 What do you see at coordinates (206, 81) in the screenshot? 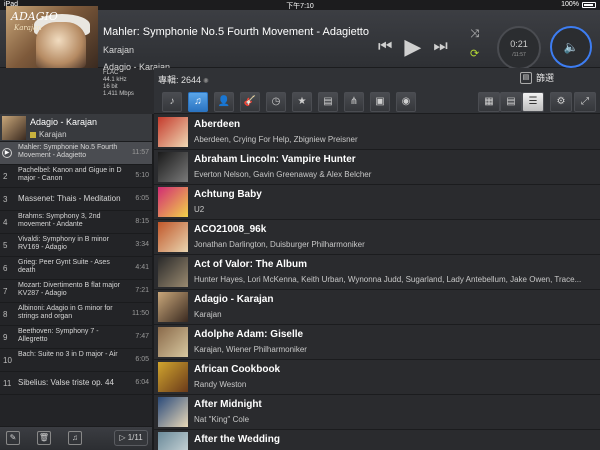
I see `loading-spinner-icon: ✺` at bounding box center [206, 81].